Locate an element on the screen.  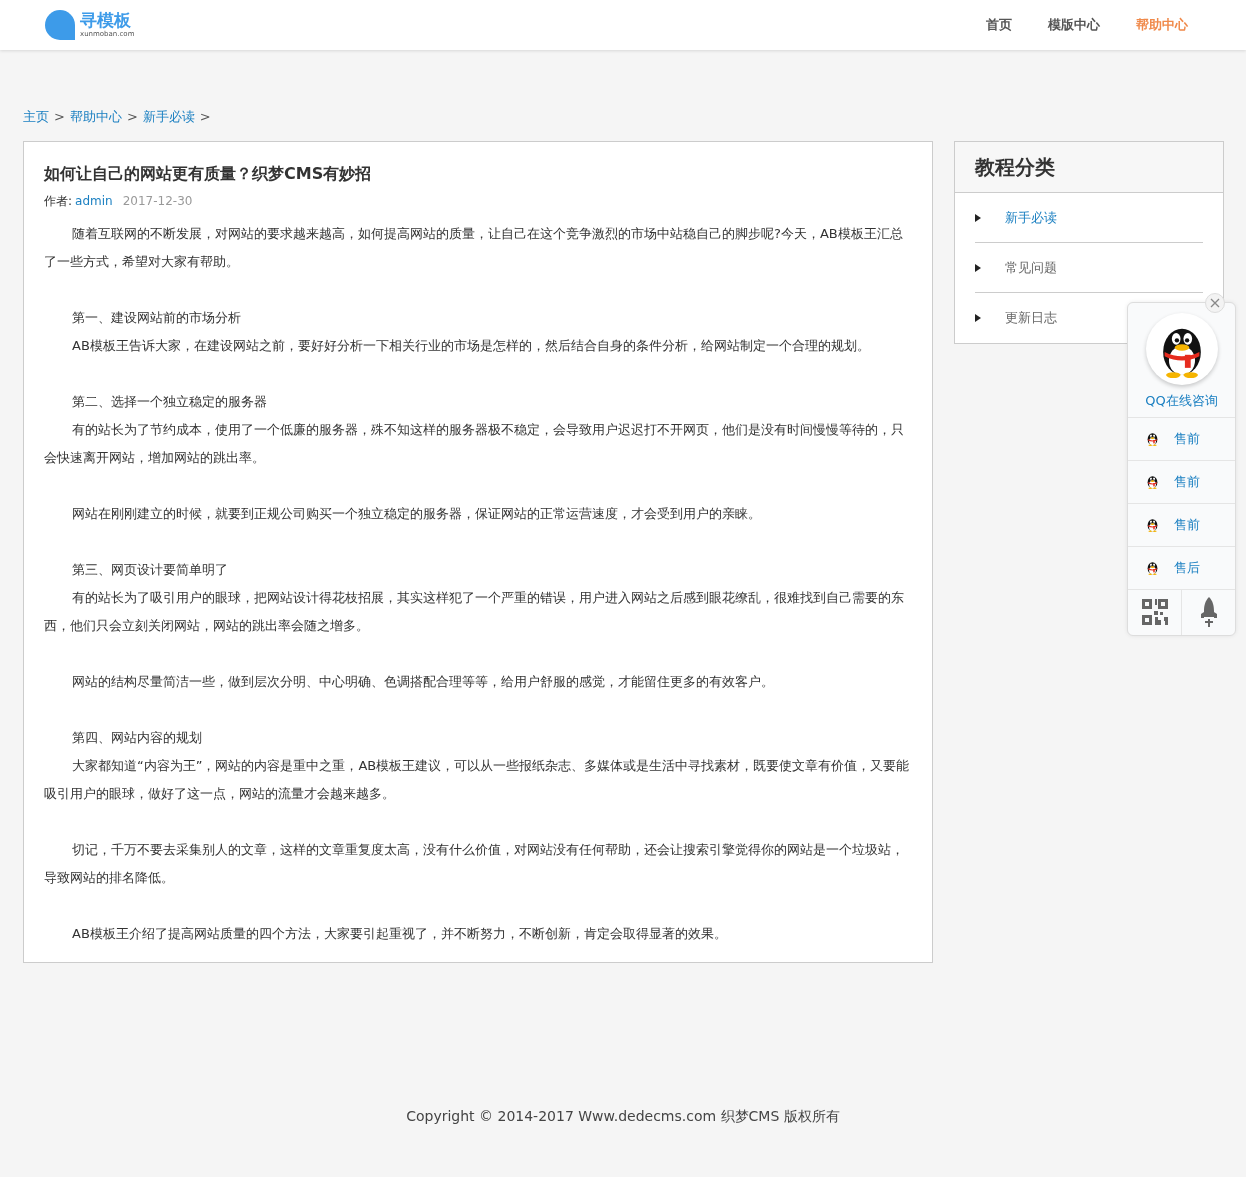
article-paragraph: 切记，千万不要去采集别人的文章，这样的文章重复度太高，没有什么价值，对网站没有任何帮助，还会让搜索引擎觉得你的网站是一个垃圾站，导致网站的排名降低。 is located at coordinates (474, 864).